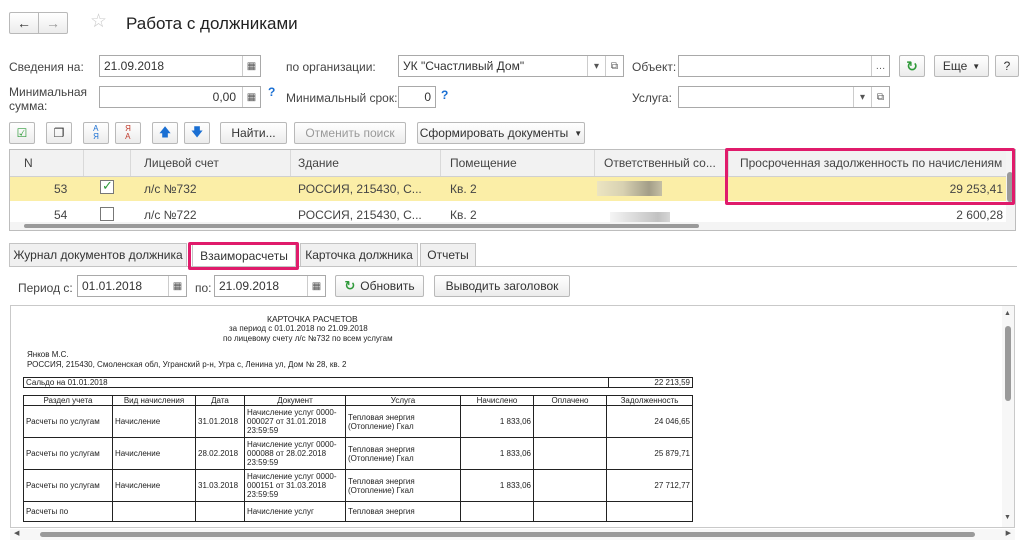 Image resolution: width=1024 pixels, height=541 pixels. What do you see at coordinates (1007, 517) in the screenshot?
I see `scroll-down-icon: ▼` at bounding box center [1007, 517].